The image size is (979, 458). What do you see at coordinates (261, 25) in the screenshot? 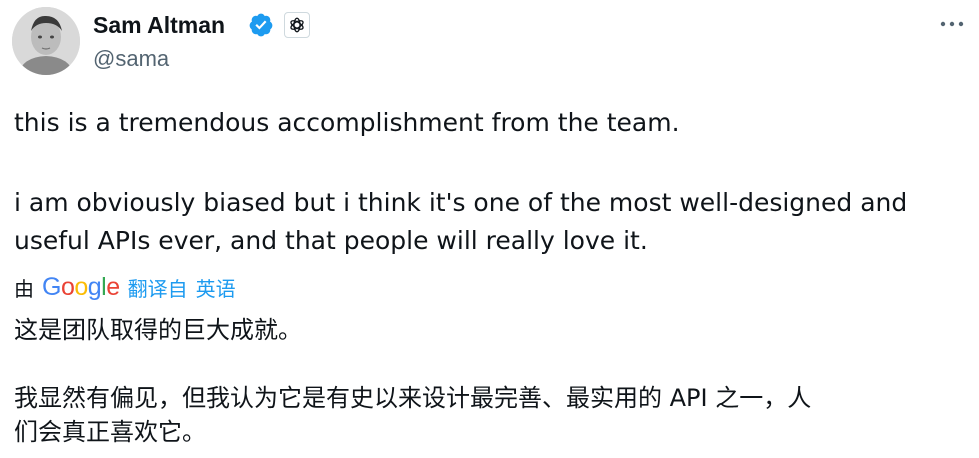
I see `verified-badge-icon` at bounding box center [261, 25].